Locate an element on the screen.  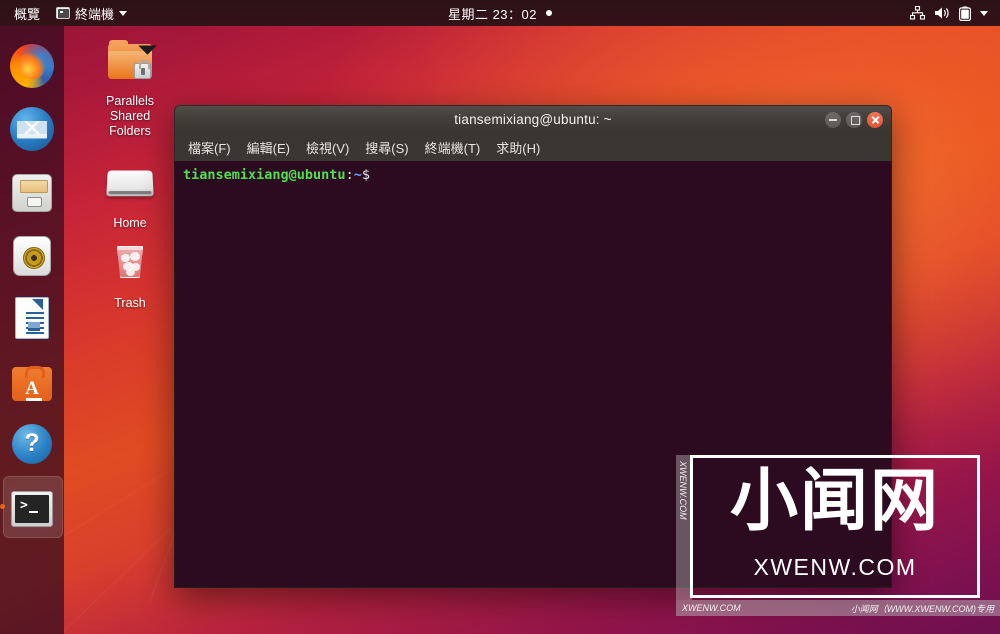
watermark-en-text: XWENW.COM is located at coordinates (835, 567).